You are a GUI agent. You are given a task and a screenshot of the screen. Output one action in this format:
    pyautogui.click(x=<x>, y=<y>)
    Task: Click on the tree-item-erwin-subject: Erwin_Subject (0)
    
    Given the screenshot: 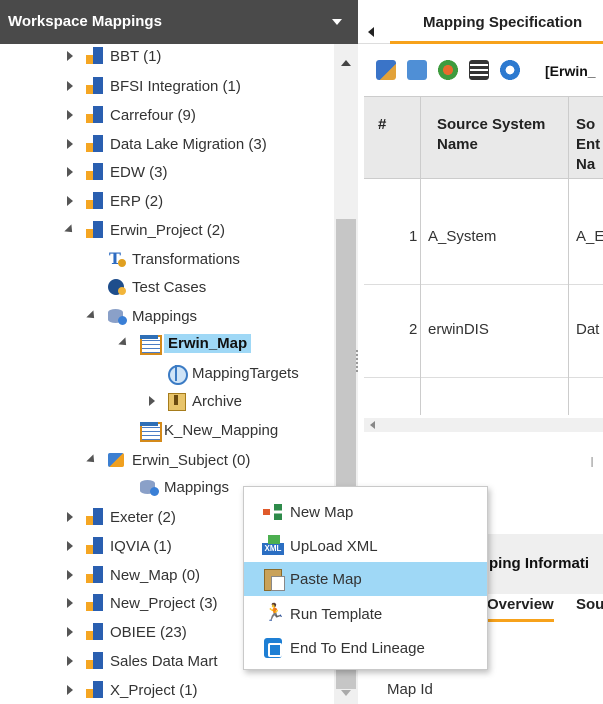 What is the action you would take?
    pyautogui.click(x=168, y=460)
    